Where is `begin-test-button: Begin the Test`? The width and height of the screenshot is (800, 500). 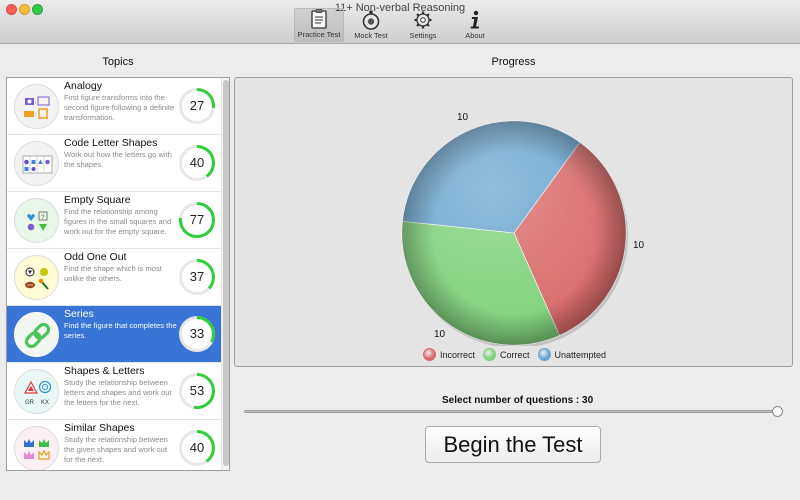 begin-test-button: Begin the Test is located at coordinates (513, 444).